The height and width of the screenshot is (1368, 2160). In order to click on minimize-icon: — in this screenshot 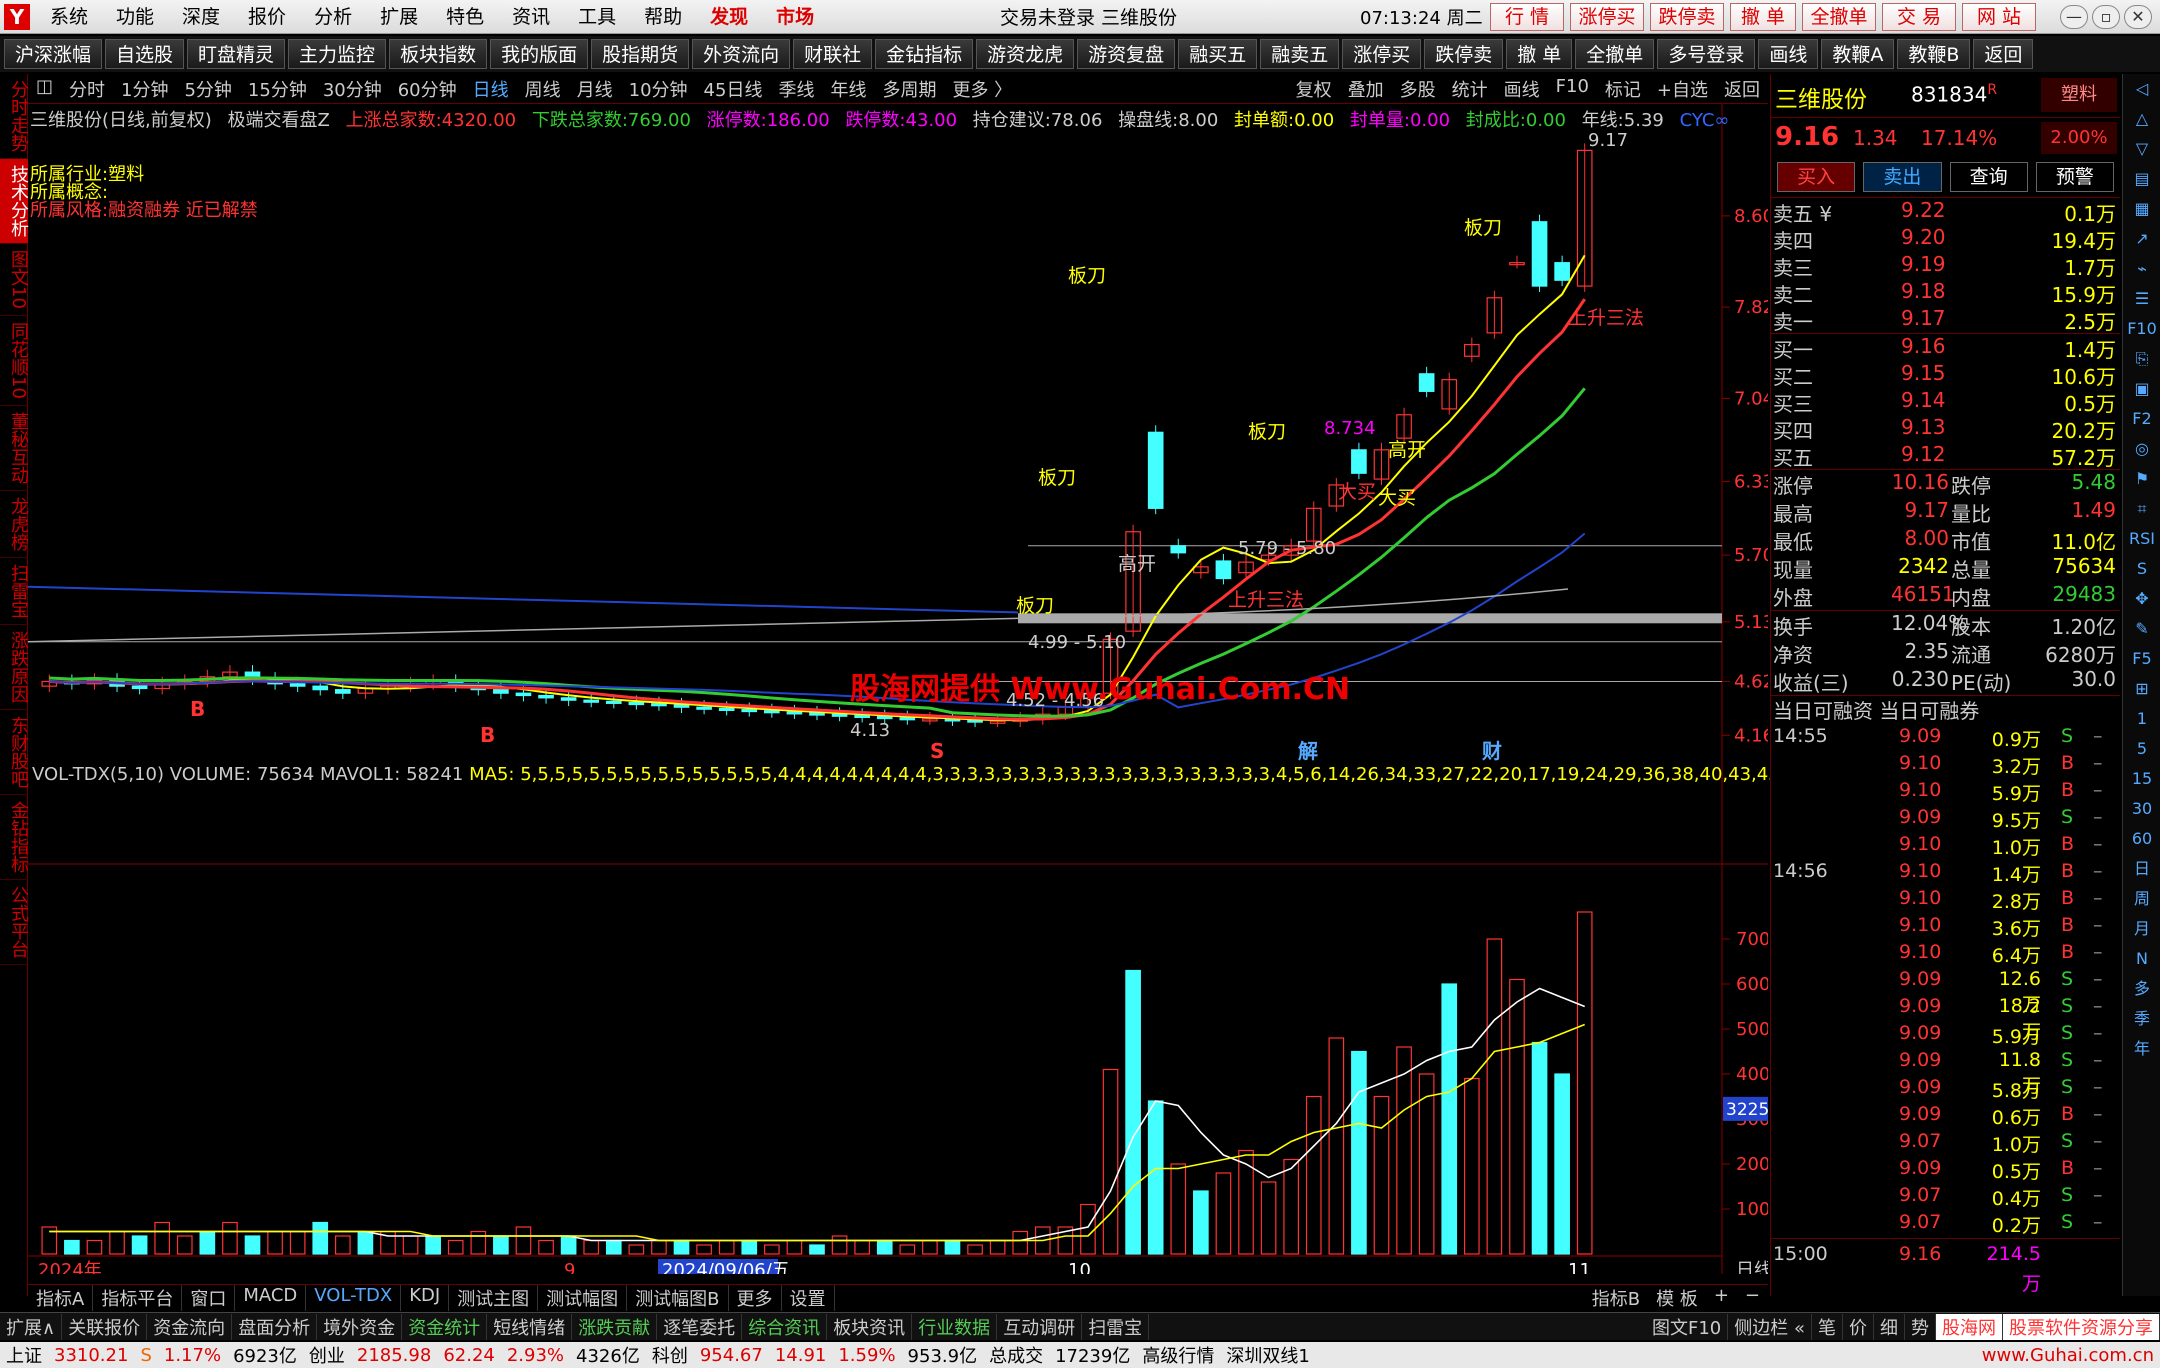, I will do `click(2074, 17)`.